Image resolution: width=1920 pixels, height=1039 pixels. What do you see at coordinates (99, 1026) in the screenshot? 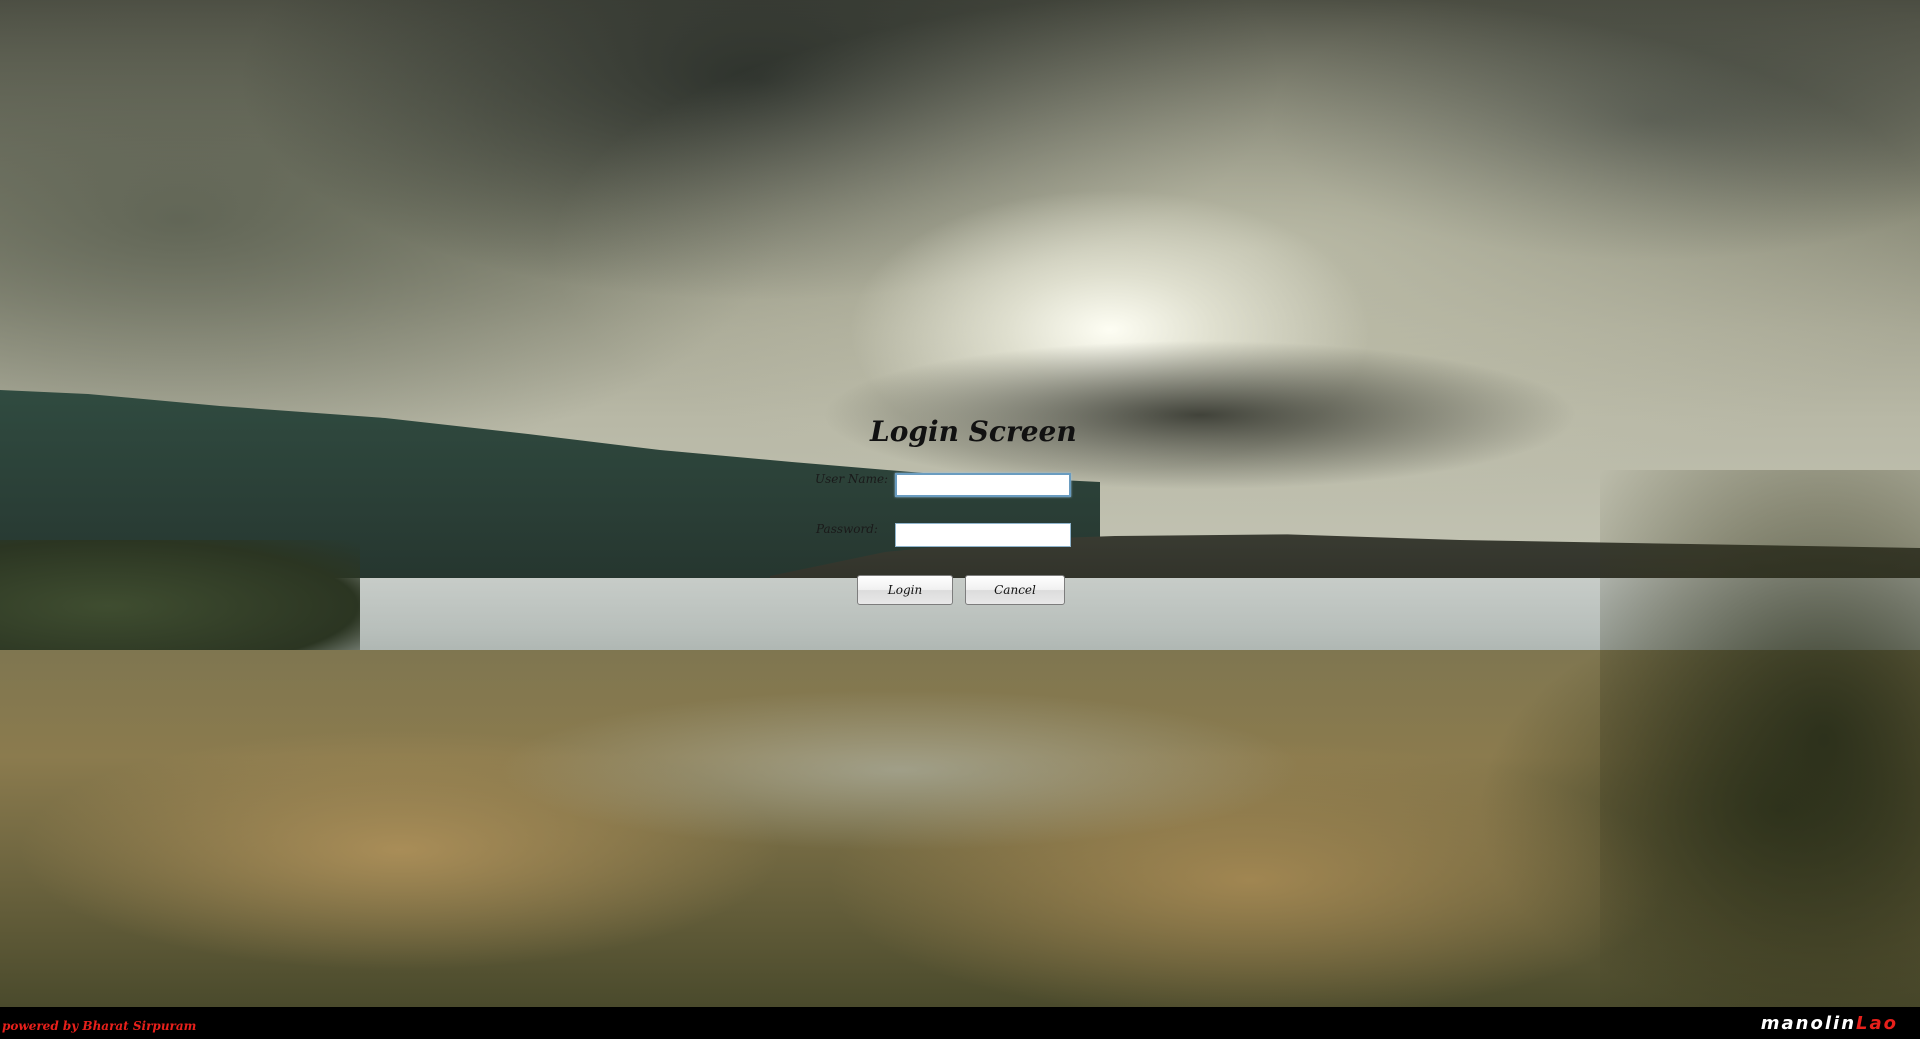
I see `powered-by-text: powered by Bharat Sirpuram` at bounding box center [99, 1026].